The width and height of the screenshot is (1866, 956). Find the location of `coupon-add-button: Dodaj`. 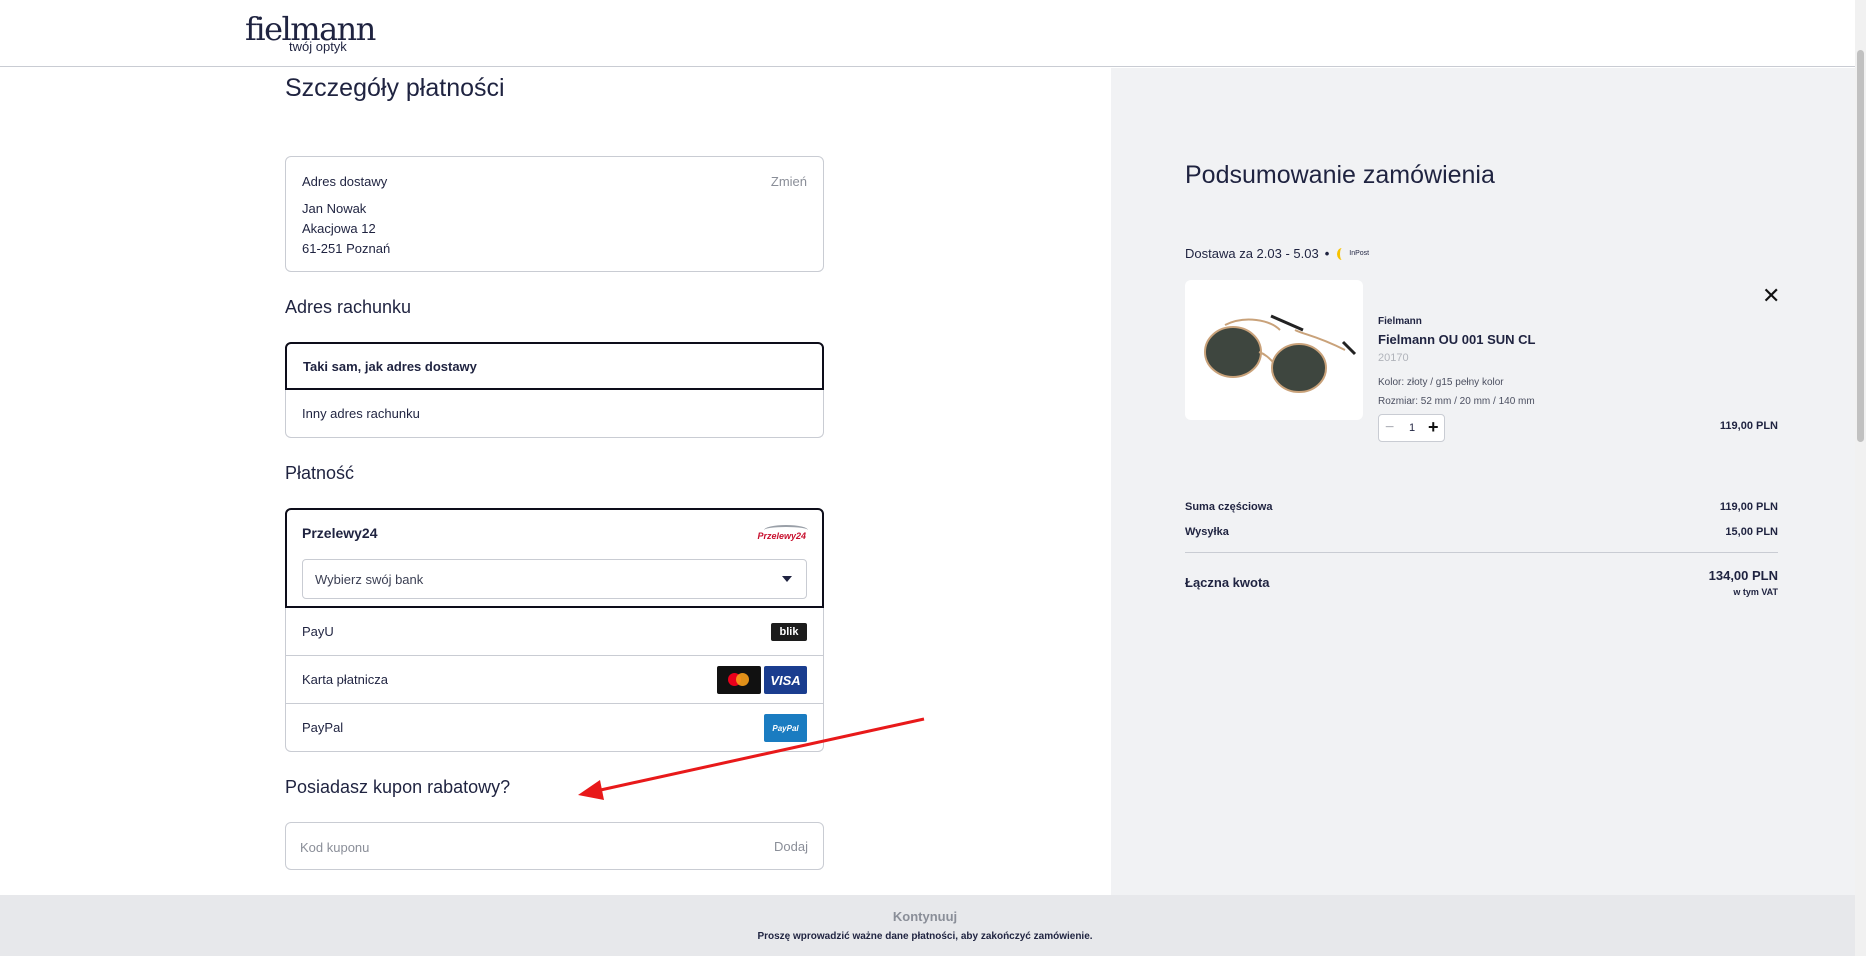

coupon-add-button: Dodaj is located at coordinates (791, 846).